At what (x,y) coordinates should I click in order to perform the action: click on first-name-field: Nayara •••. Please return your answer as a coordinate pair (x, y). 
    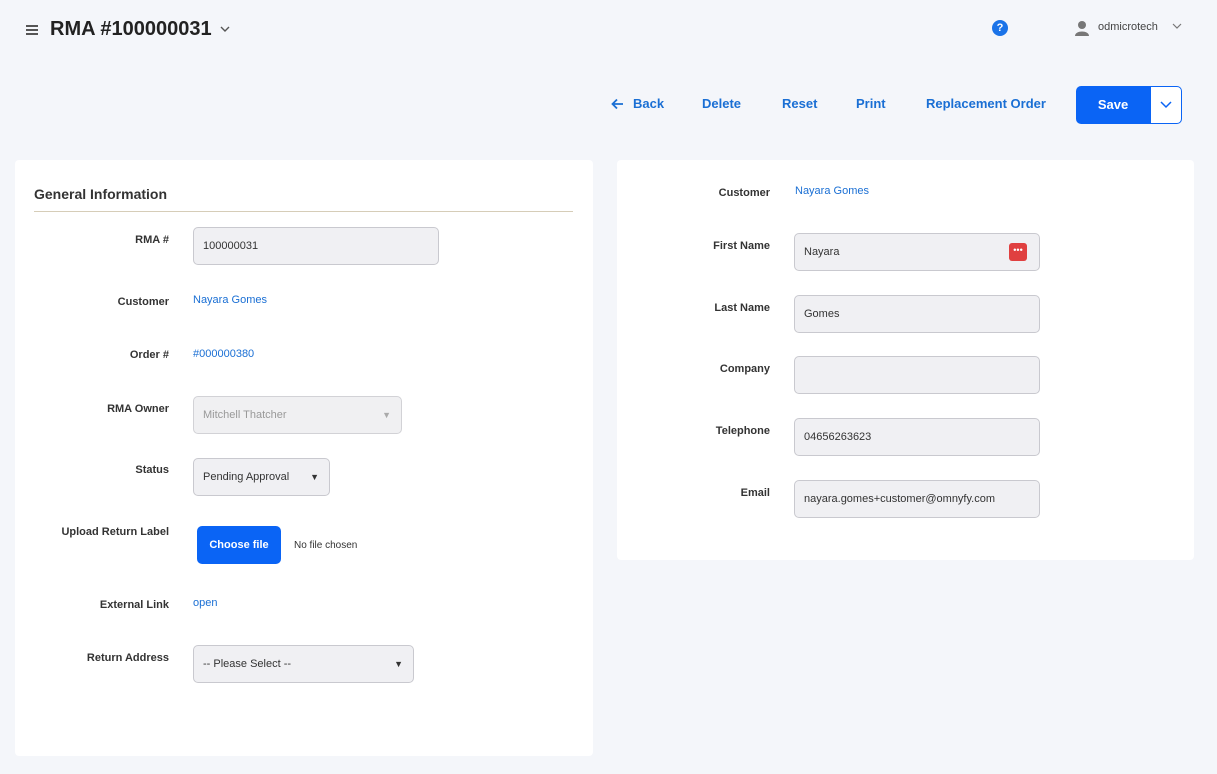
    Looking at the image, I should click on (917, 252).